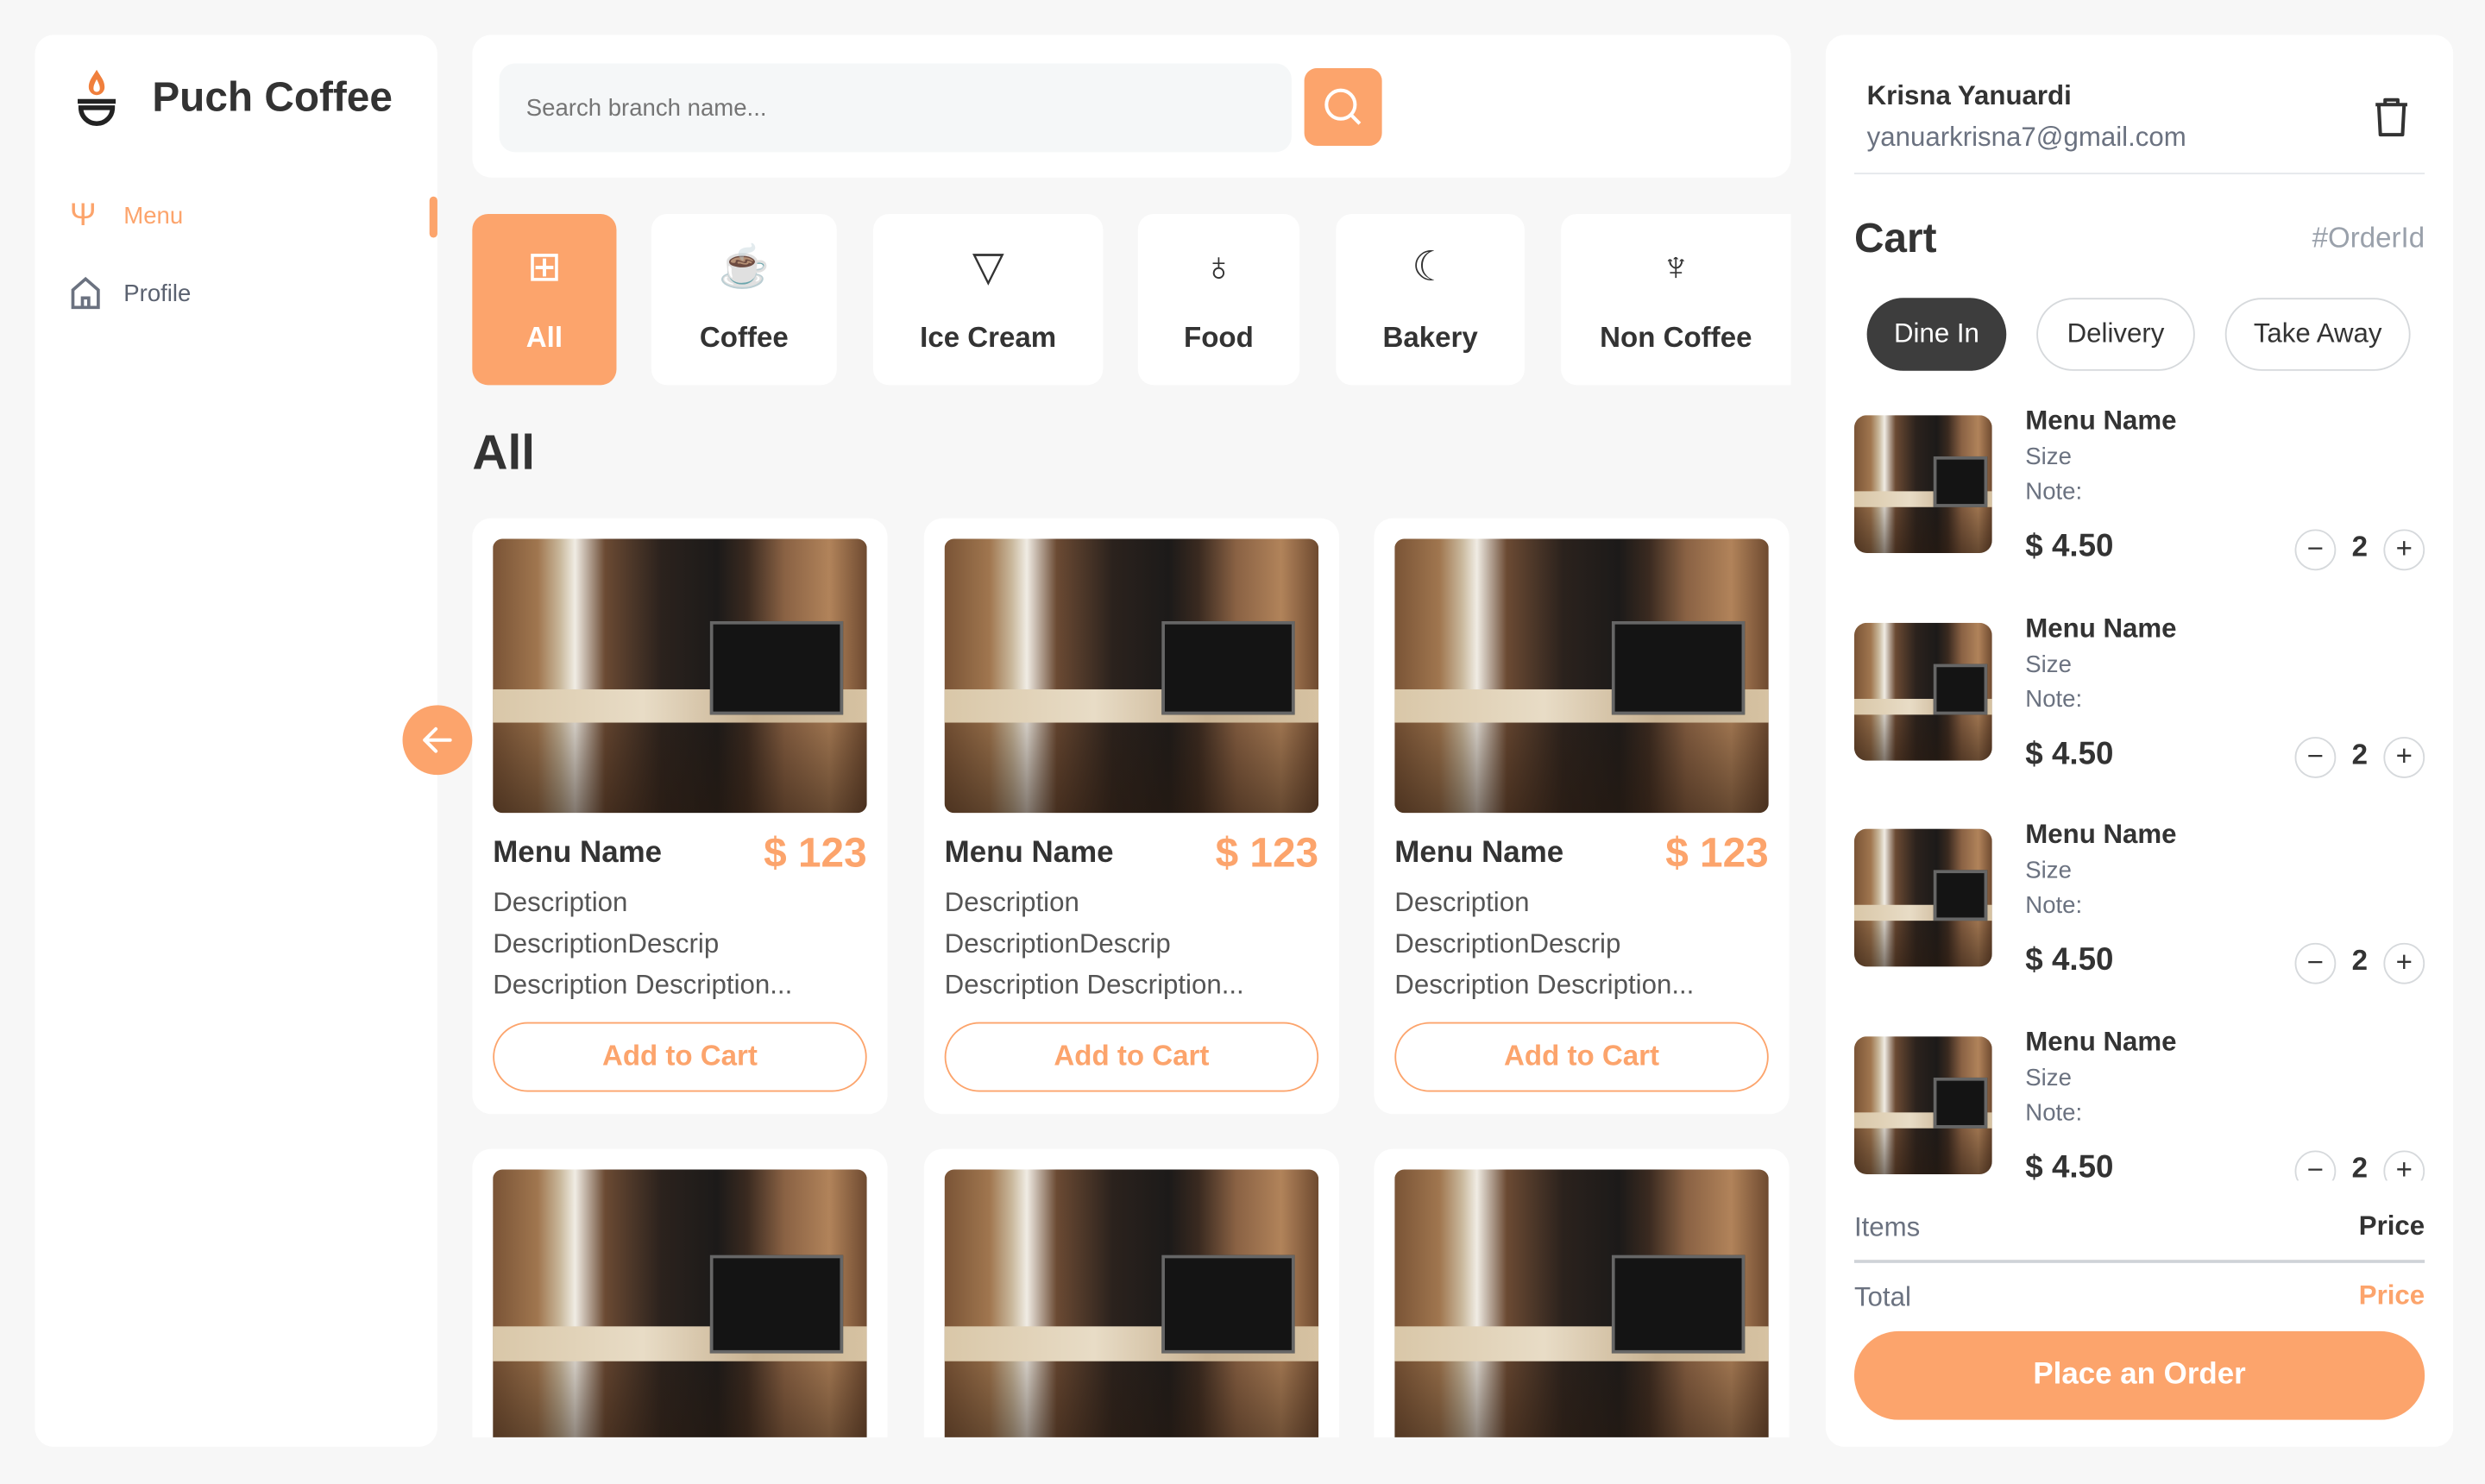 This screenshot has height=1484, width=2485. Describe the element at coordinates (433, 217) in the screenshot. I see `active-indicator` at that location.